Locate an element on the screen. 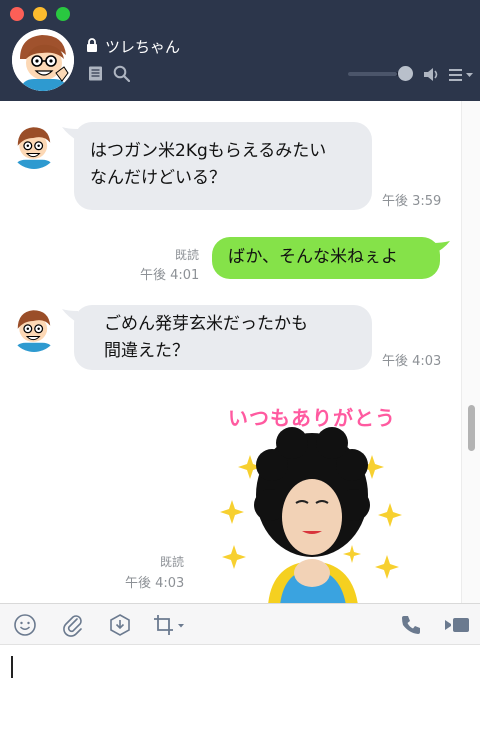 This screenshot has width=480, height=750. message-input is located at coordinates (240, 697).